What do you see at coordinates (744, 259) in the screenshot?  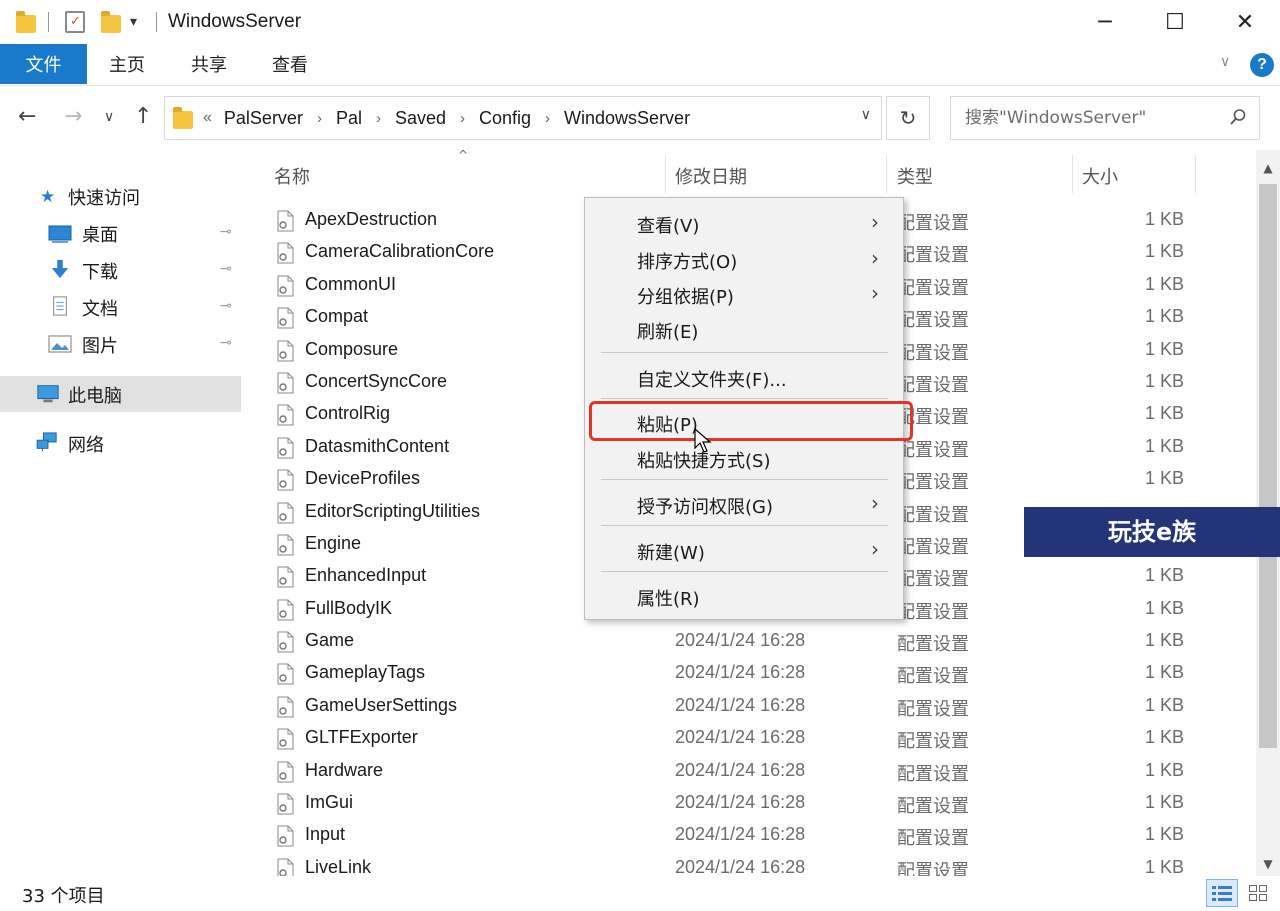 I see `context-menu-item-o: 排序方式(O) ›` at bounding box center [744, 259].